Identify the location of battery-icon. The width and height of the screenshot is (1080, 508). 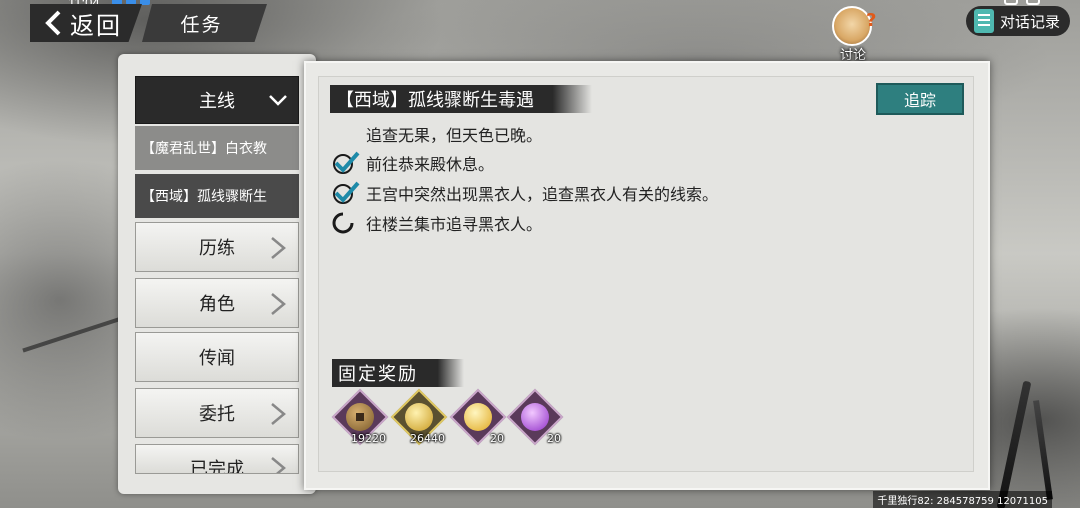
(1033, 2).